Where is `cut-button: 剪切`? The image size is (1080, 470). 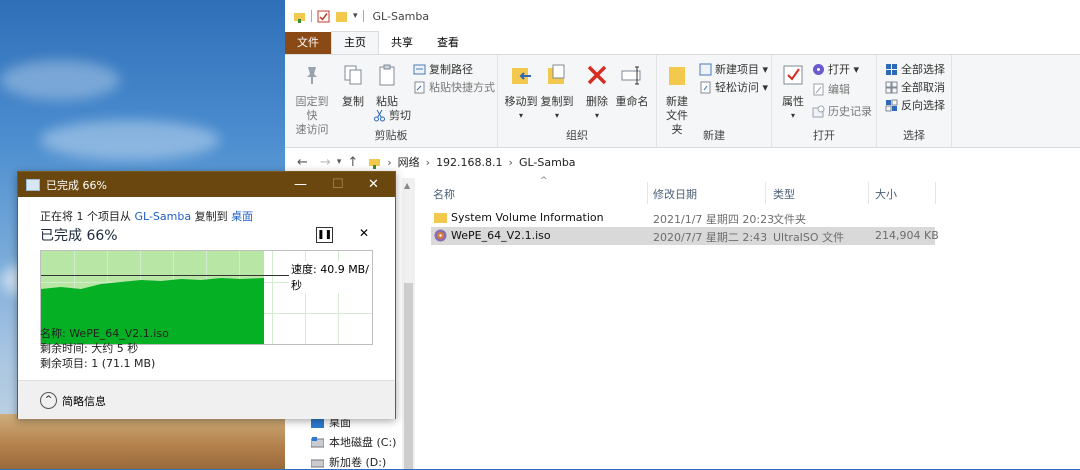 cut-button: 剪切 is located at coordinates (392, 115).